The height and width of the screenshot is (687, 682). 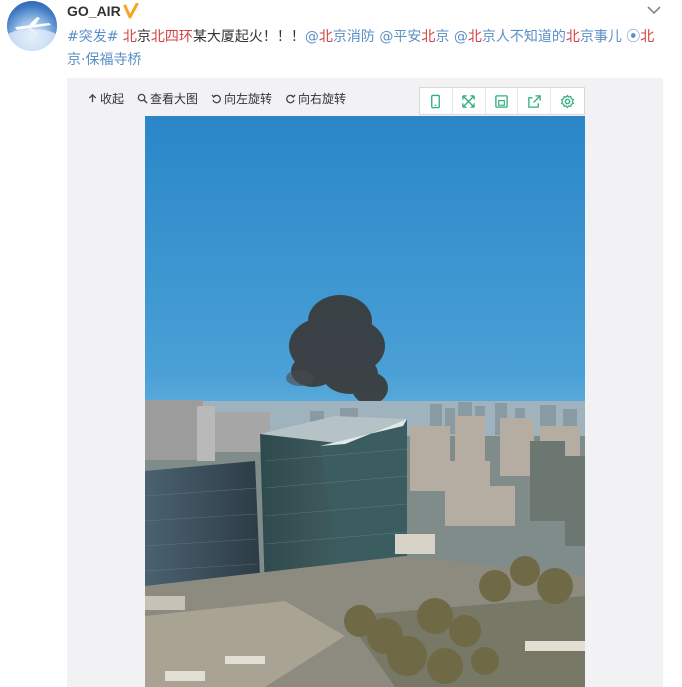 I want to click on post-text-segment: 京人不知道的, so click(x=524, y=37).